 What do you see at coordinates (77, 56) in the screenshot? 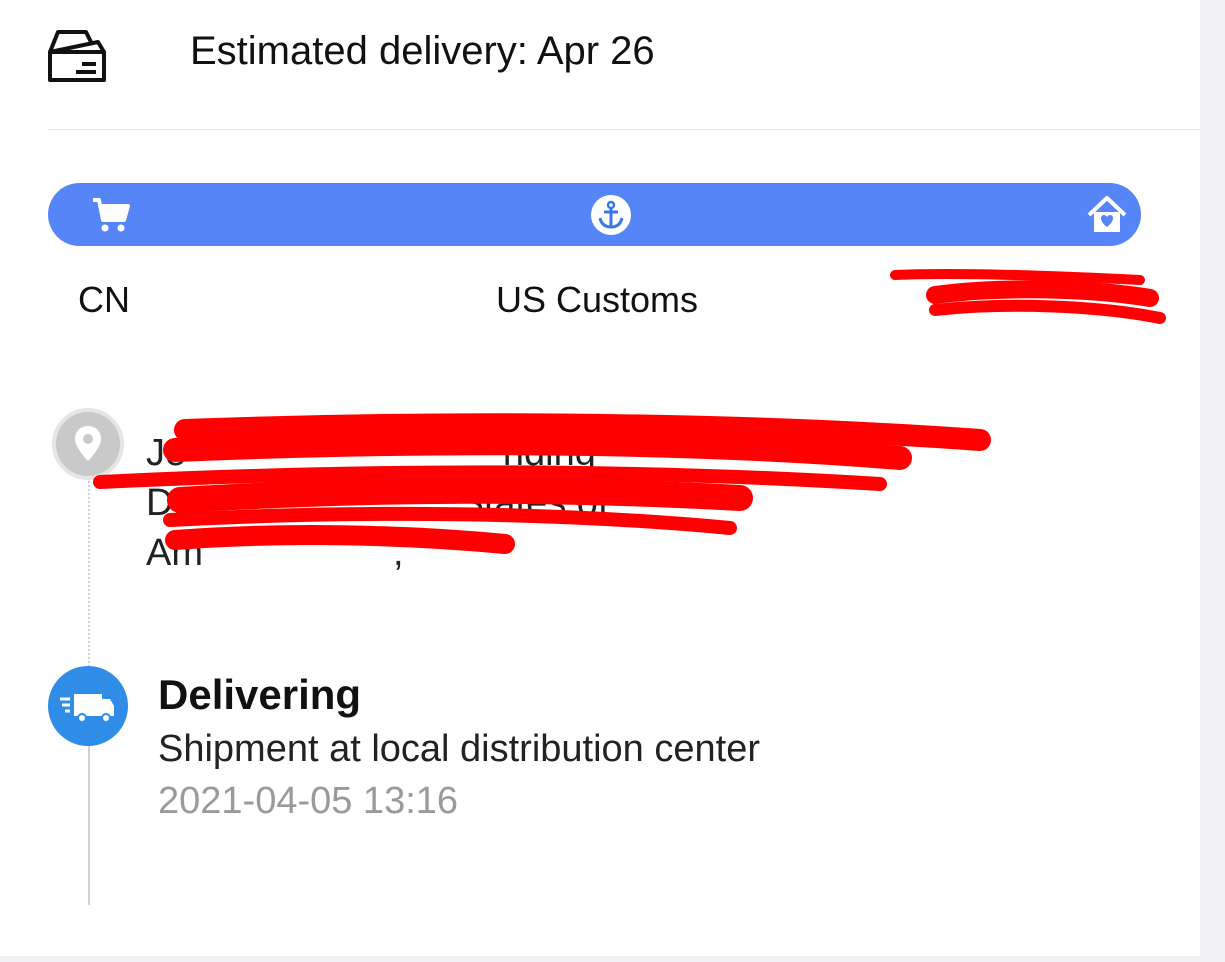
I see `package-box-icon` at bounding box center [77, 56].